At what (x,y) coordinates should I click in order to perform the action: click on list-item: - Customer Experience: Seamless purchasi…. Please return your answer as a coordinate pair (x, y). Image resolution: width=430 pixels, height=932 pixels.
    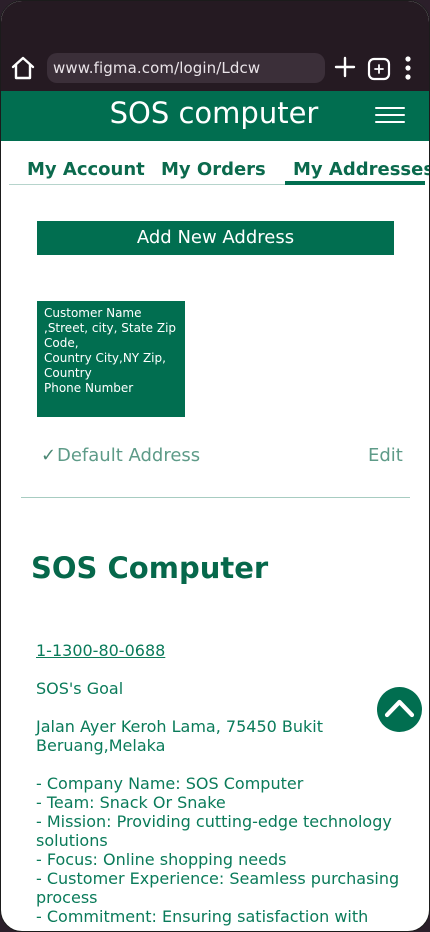
    Looking at the image, I should click on (218, 888).